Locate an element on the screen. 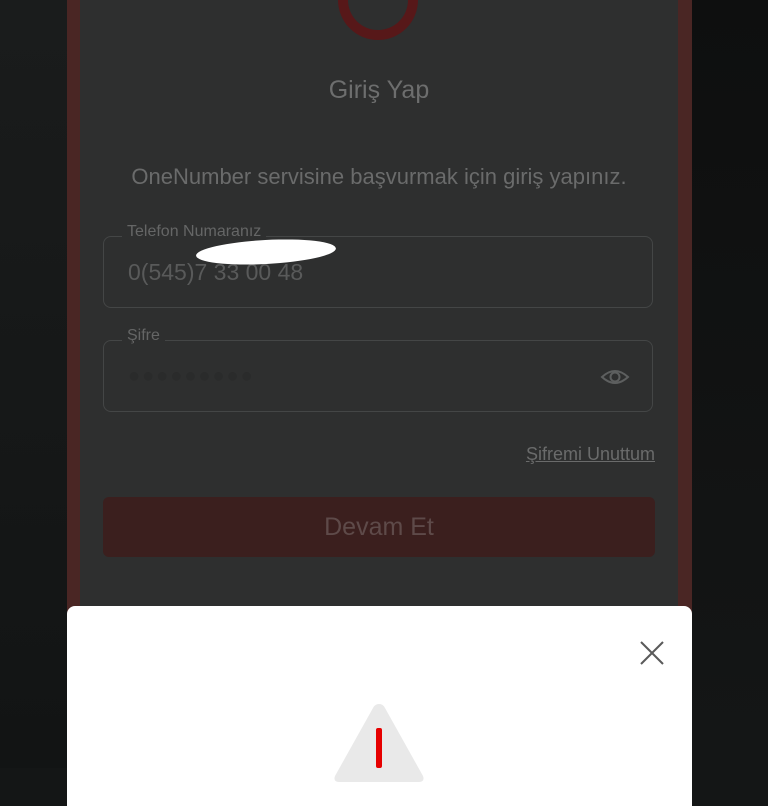  background-left is located at coordinates (33, 384).